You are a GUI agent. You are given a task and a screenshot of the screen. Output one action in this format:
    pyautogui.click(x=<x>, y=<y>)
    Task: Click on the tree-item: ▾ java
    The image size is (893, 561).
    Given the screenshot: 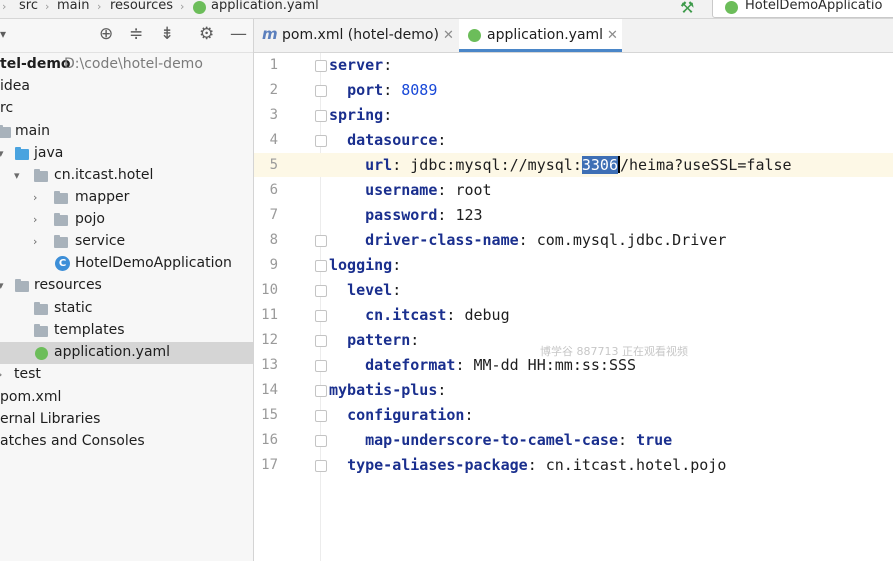 What is the action you would take?
    pyautogui.click(x=126, y=154)
    